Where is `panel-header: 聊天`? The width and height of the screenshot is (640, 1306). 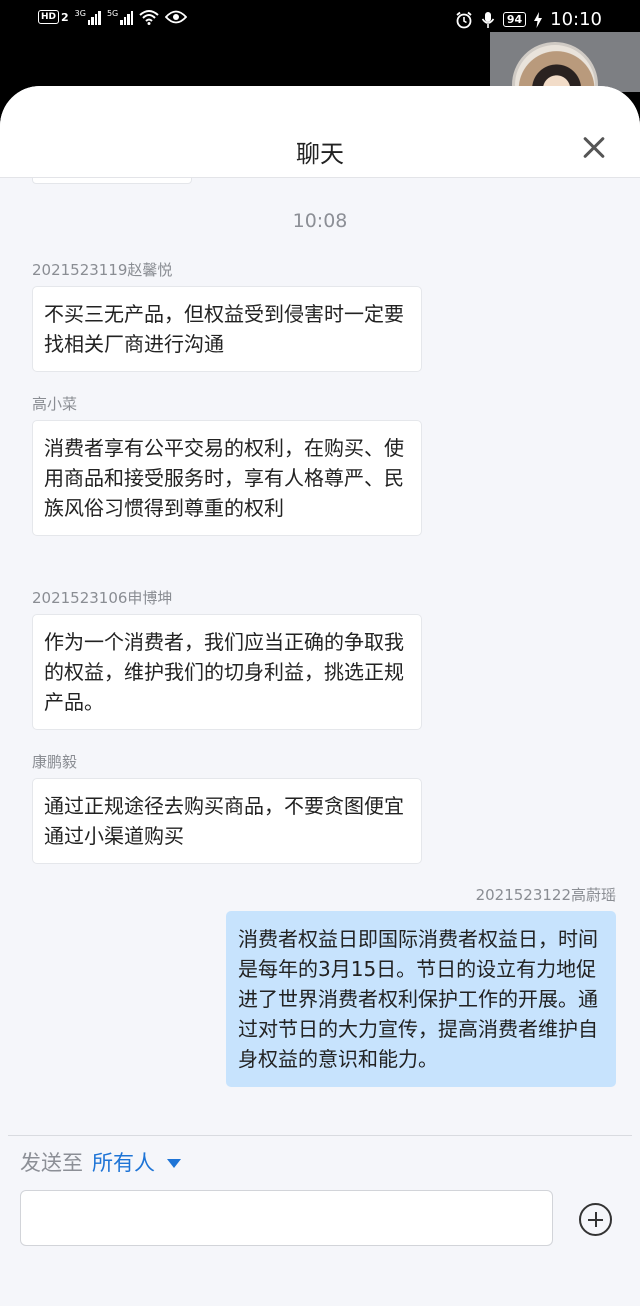 panel-header: 聊天 is located at coordinates (320, 132).